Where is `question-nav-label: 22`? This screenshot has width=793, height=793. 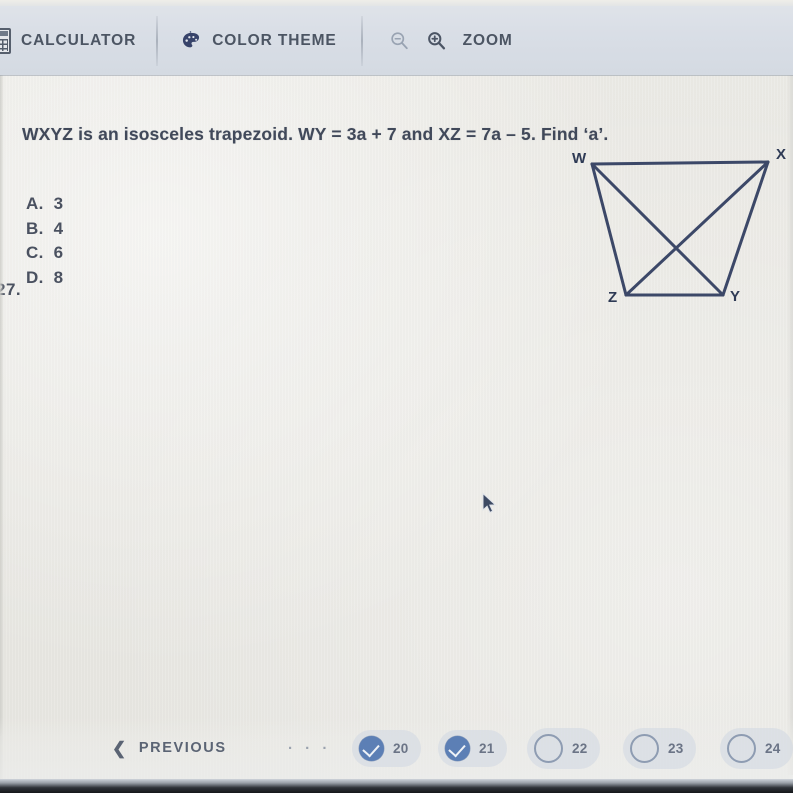
question-nav-label: 22 is located at coordinates (580, 748).